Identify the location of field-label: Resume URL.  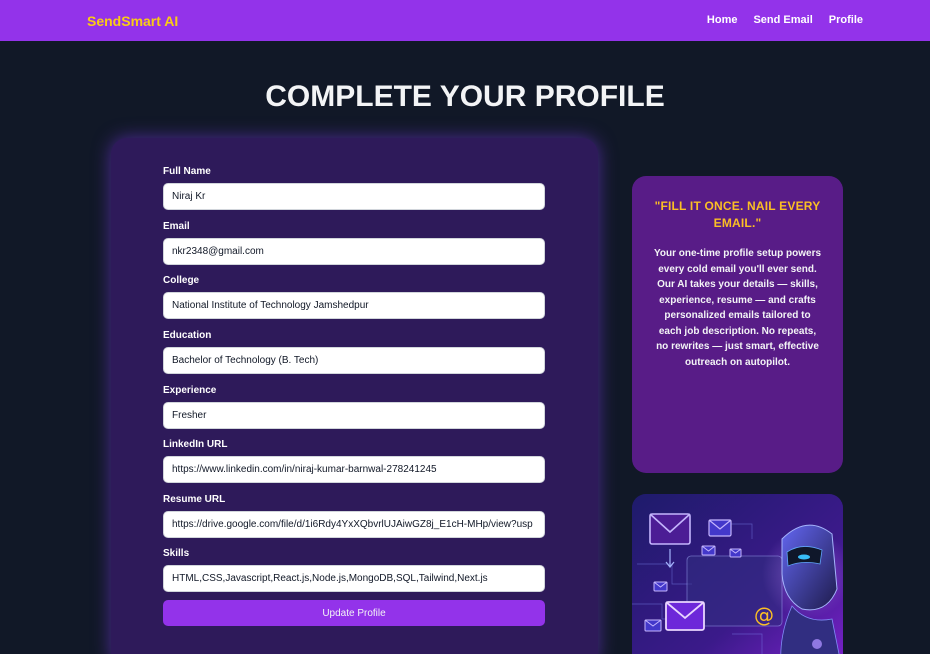
(194, 499).